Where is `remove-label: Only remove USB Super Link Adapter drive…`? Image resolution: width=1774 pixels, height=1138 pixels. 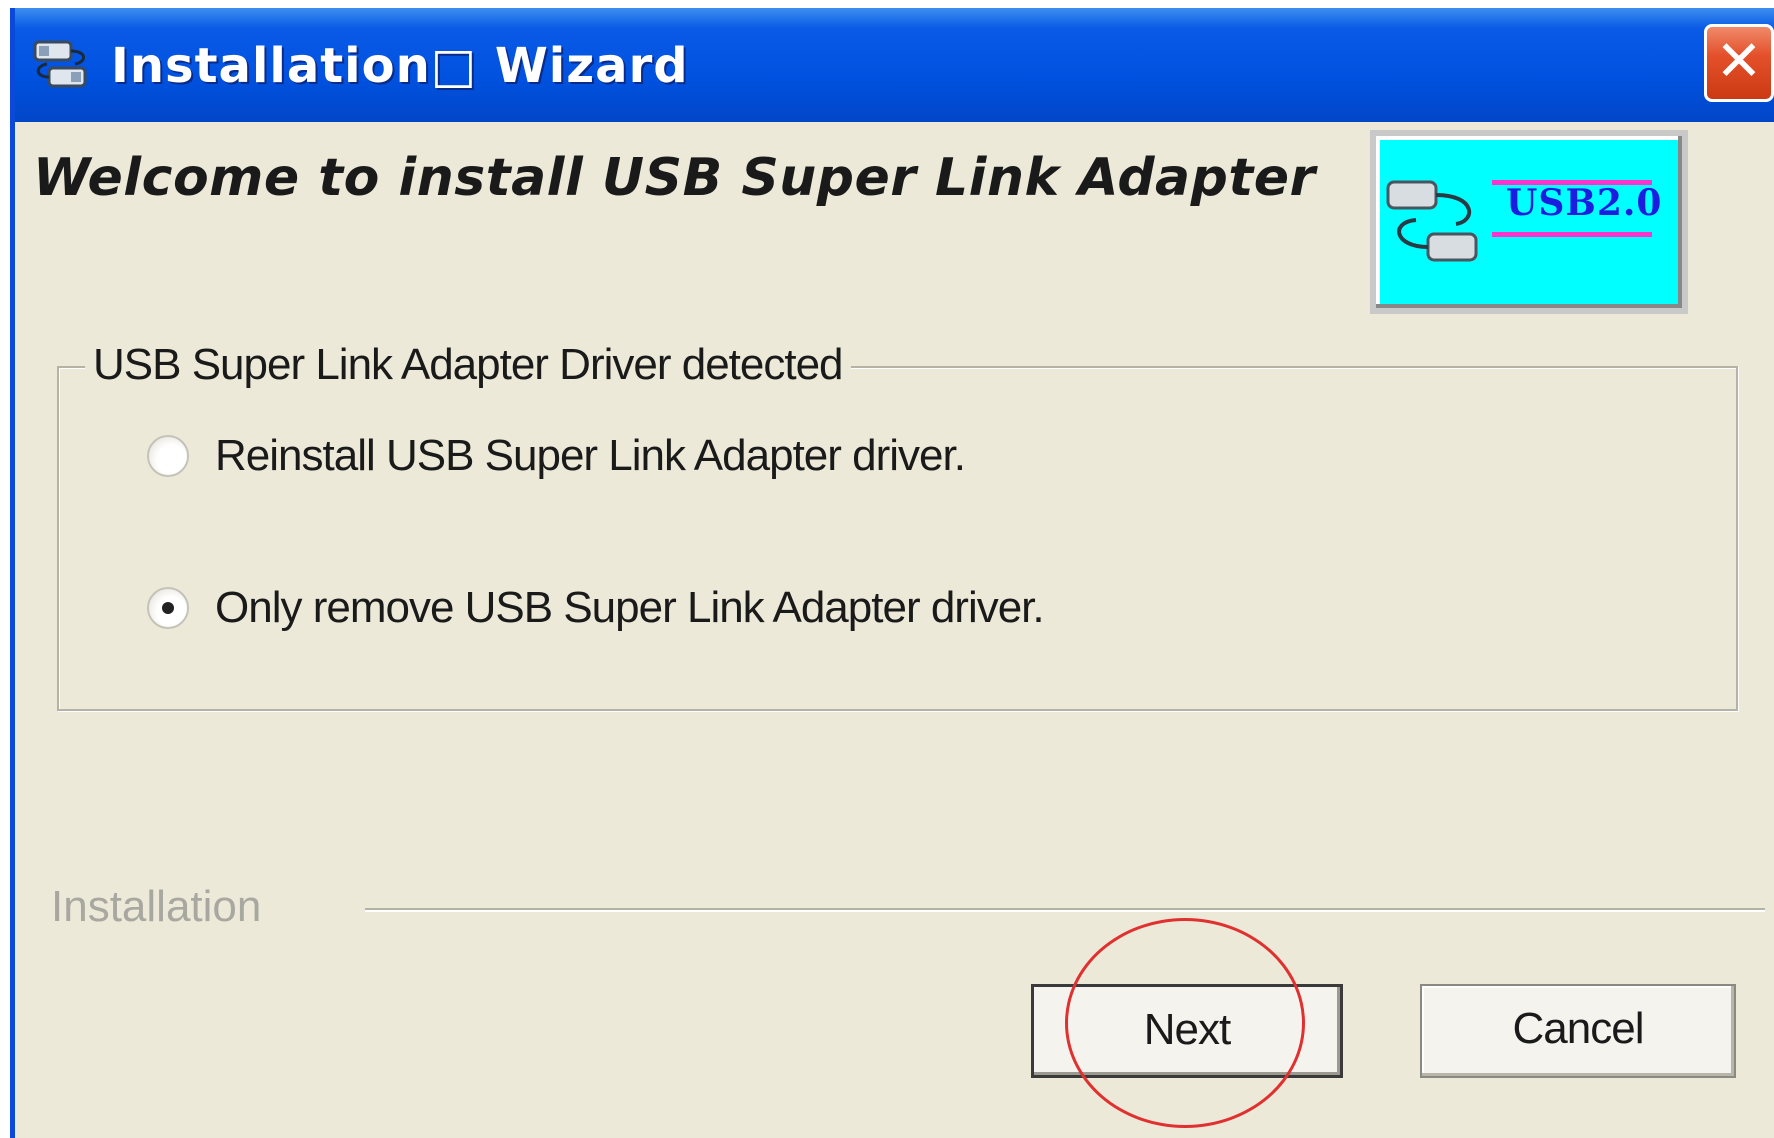 remove-label: Only remove USB Super Link Adapter drive… is located at coordinates (630, 608).